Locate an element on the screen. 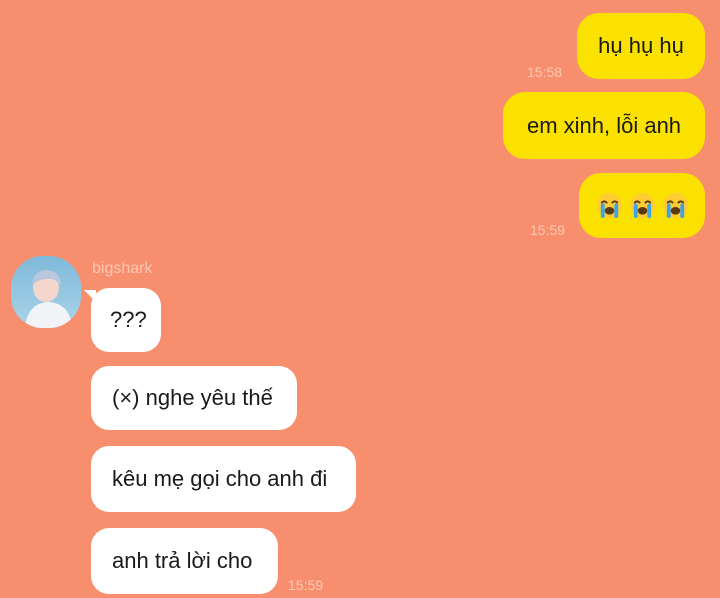  received-message: kêu mẹ gọi cho anh đi is located at coordinates (223, 479).